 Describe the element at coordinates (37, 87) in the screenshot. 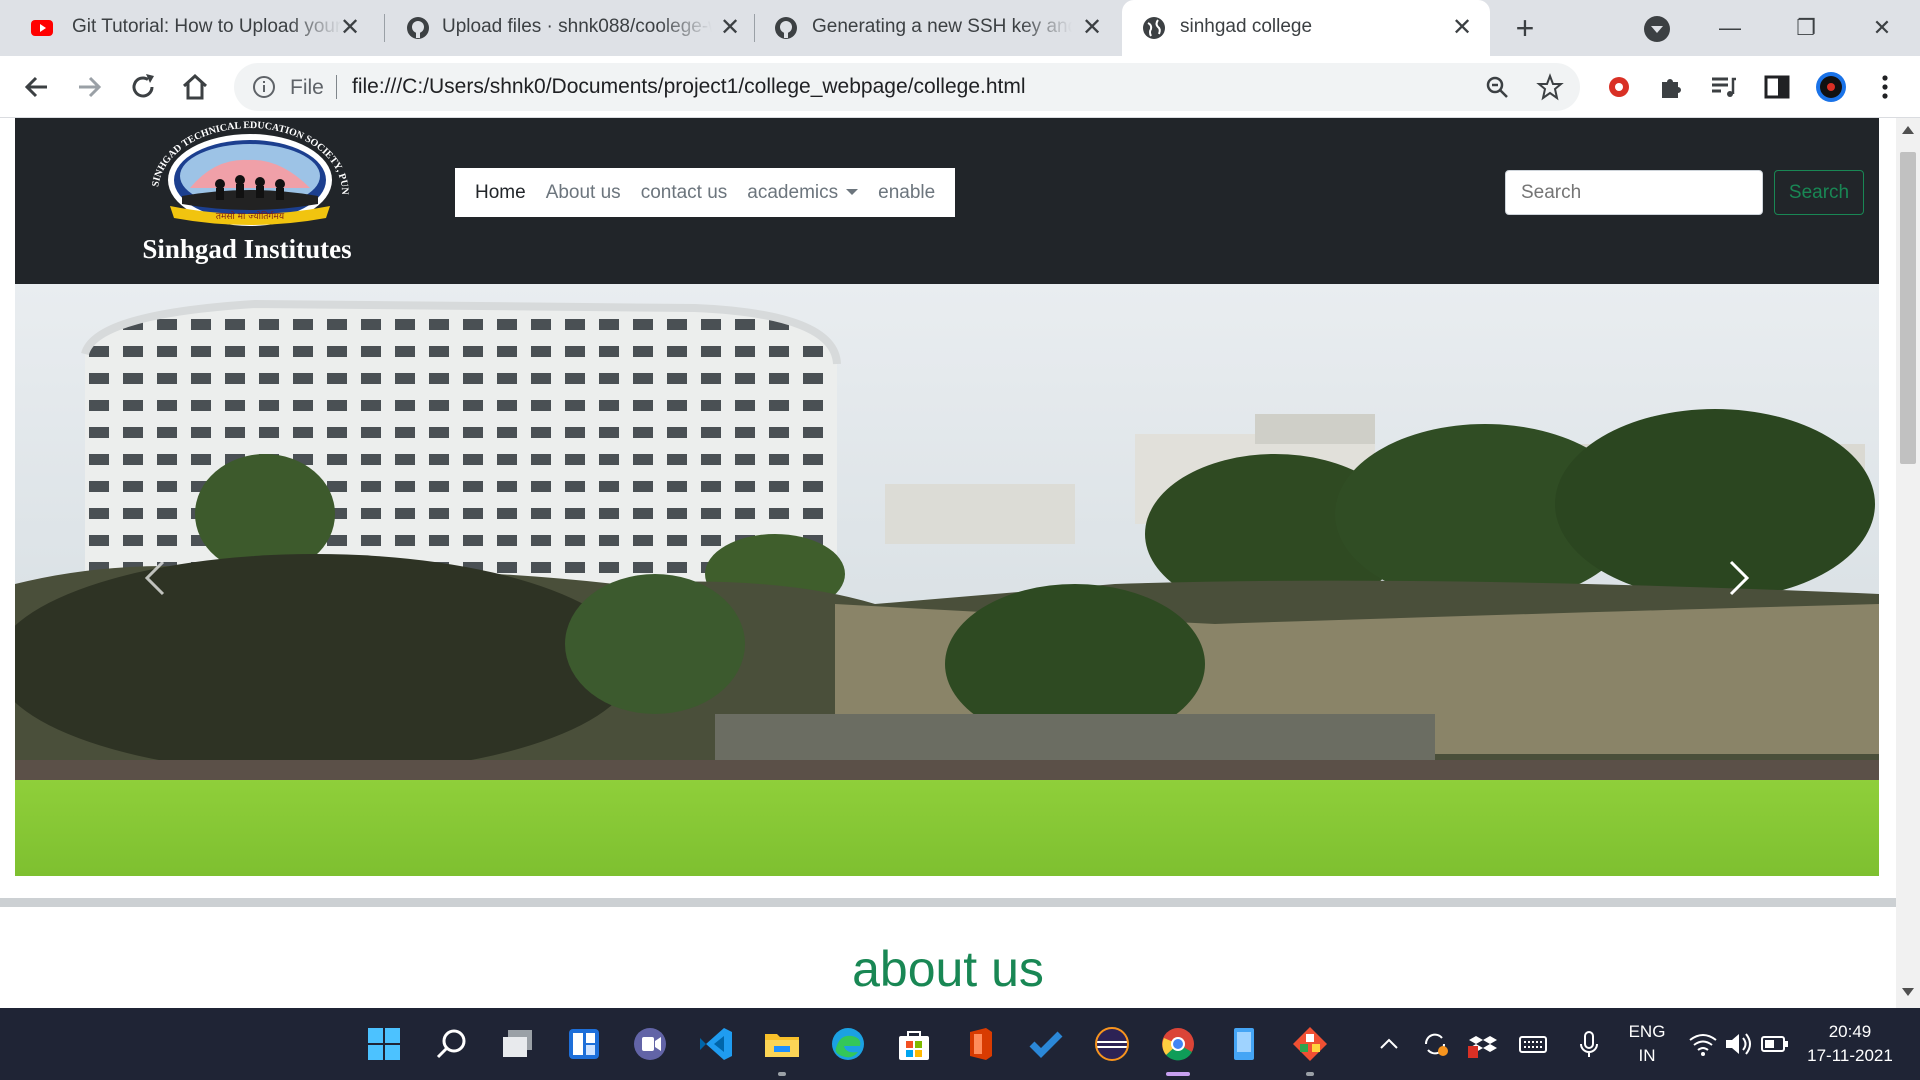

I see `back-icon` at that location.